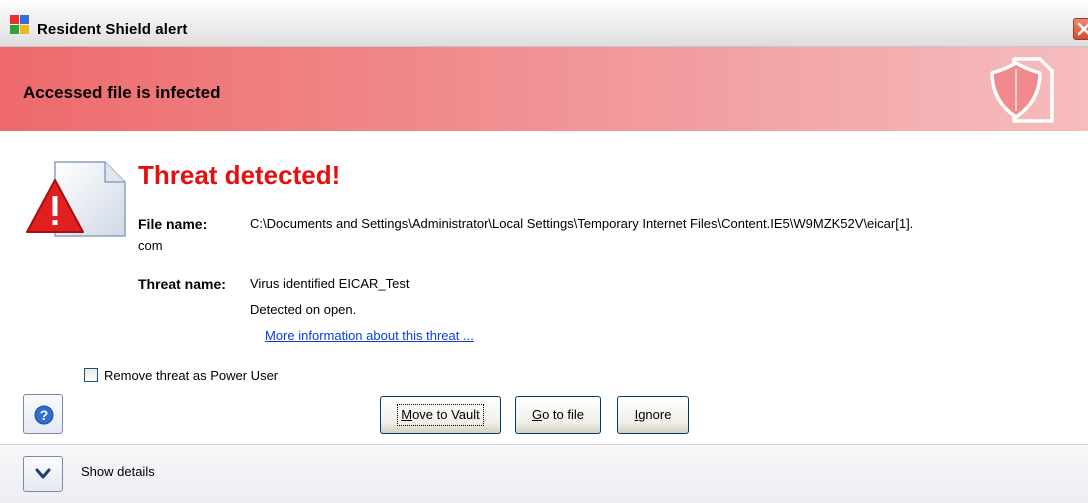 This screenshot has height=503, width=1088. Describe the element at coordinates (239, 175) in the screenshot. I see `threat-detected-title: Threat detected!` at that location.